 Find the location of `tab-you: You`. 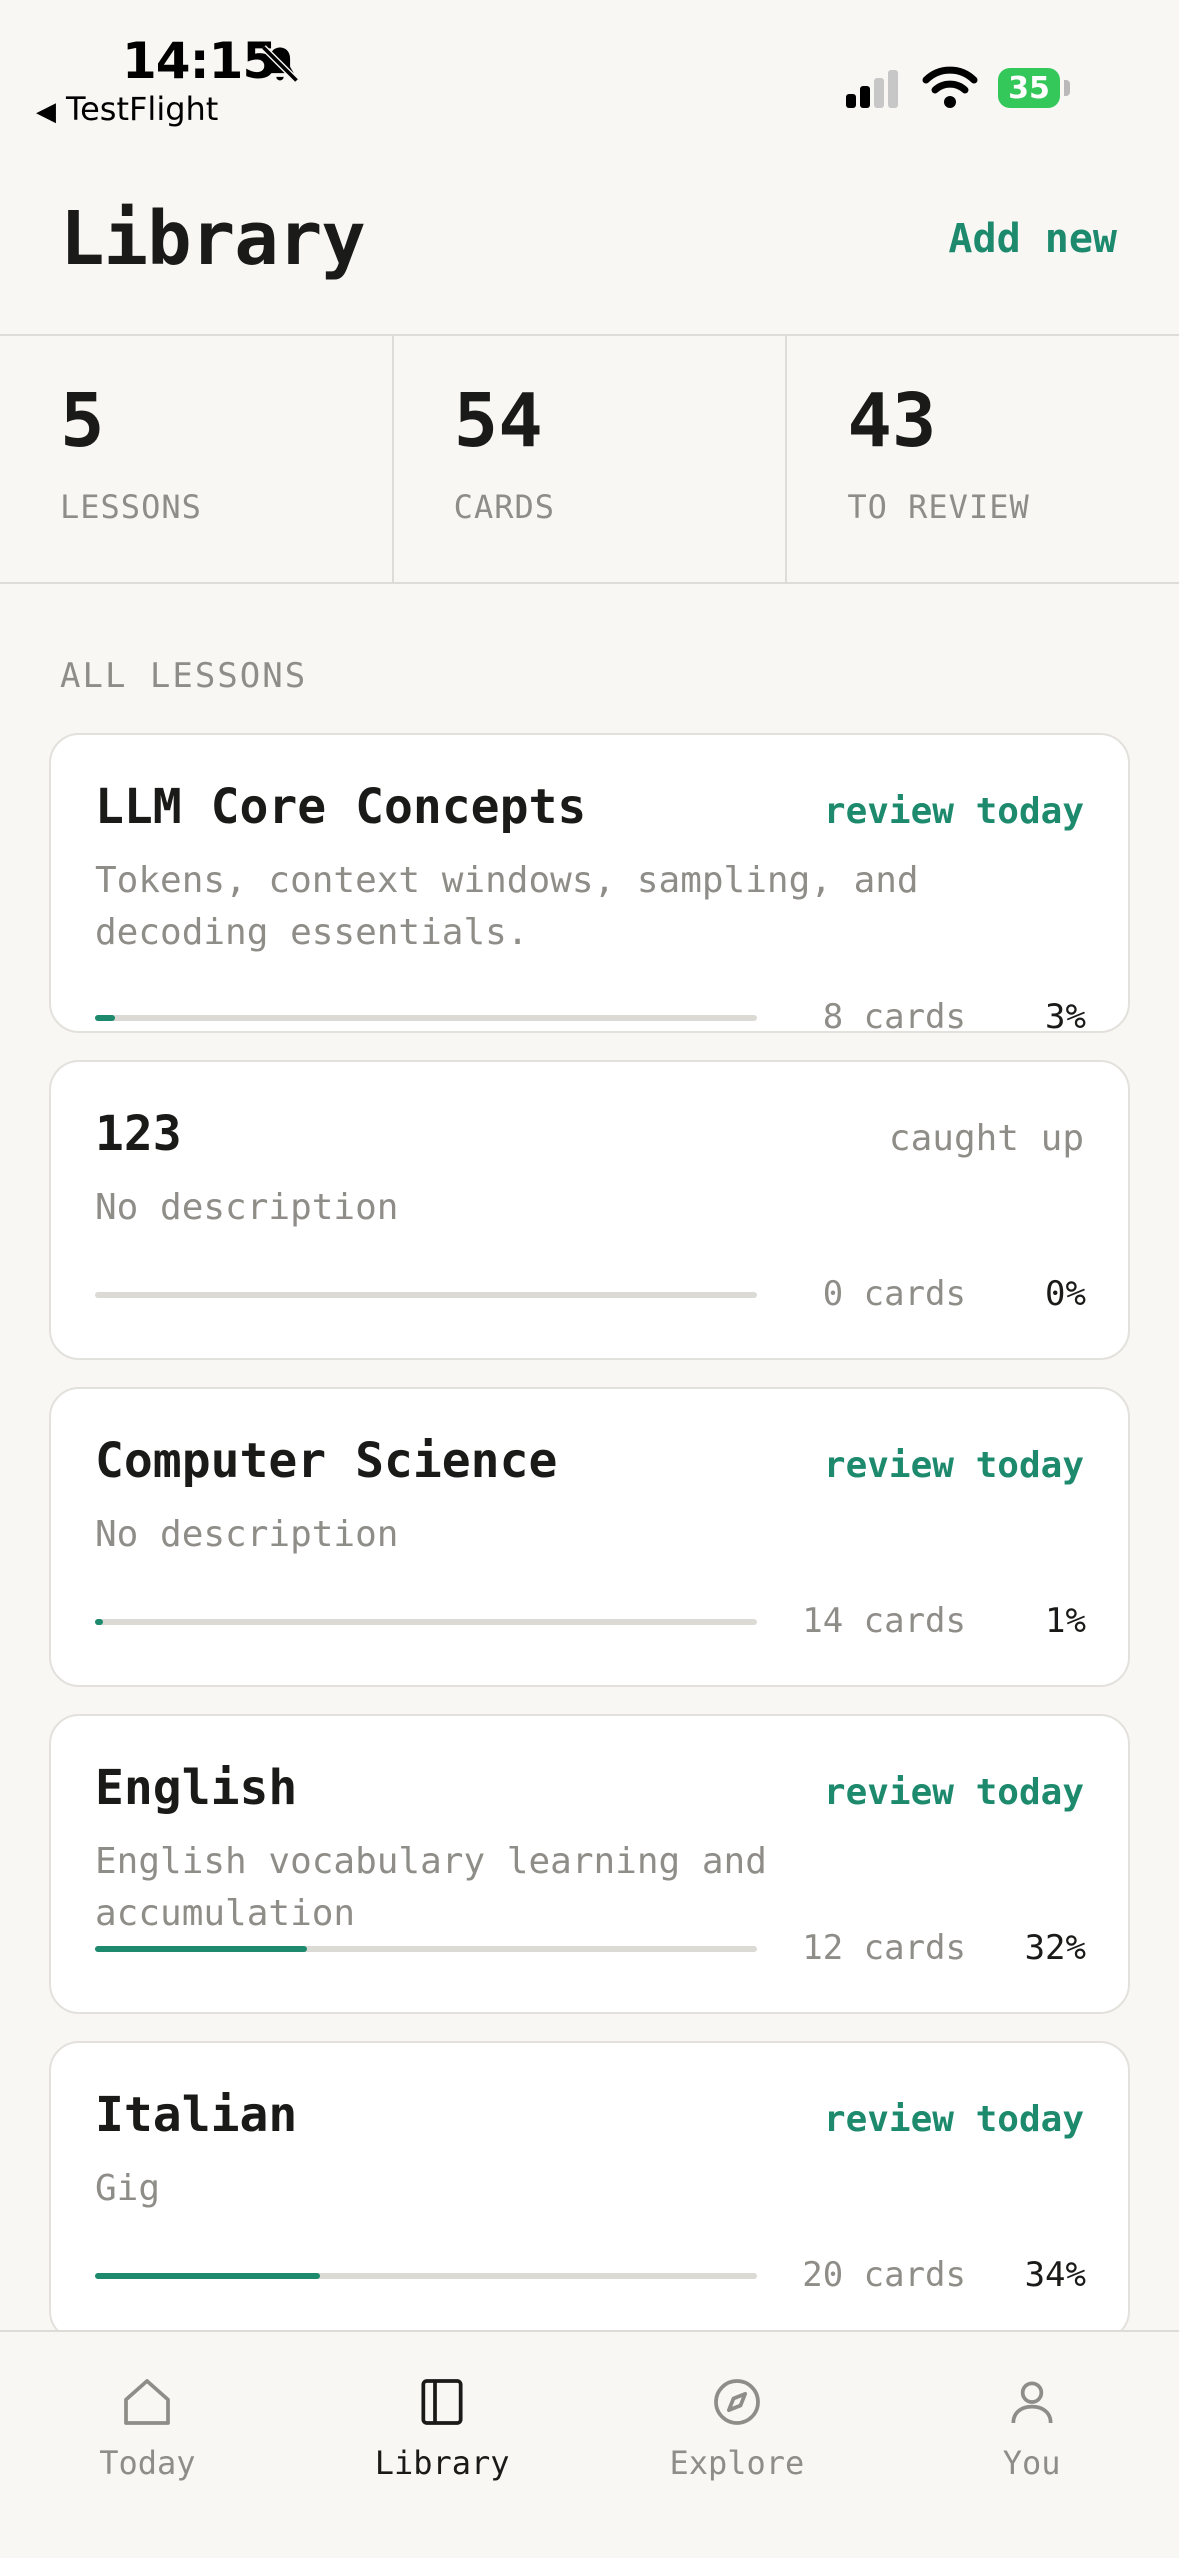

tab-you: You is located at coordinates (1031, 2445).